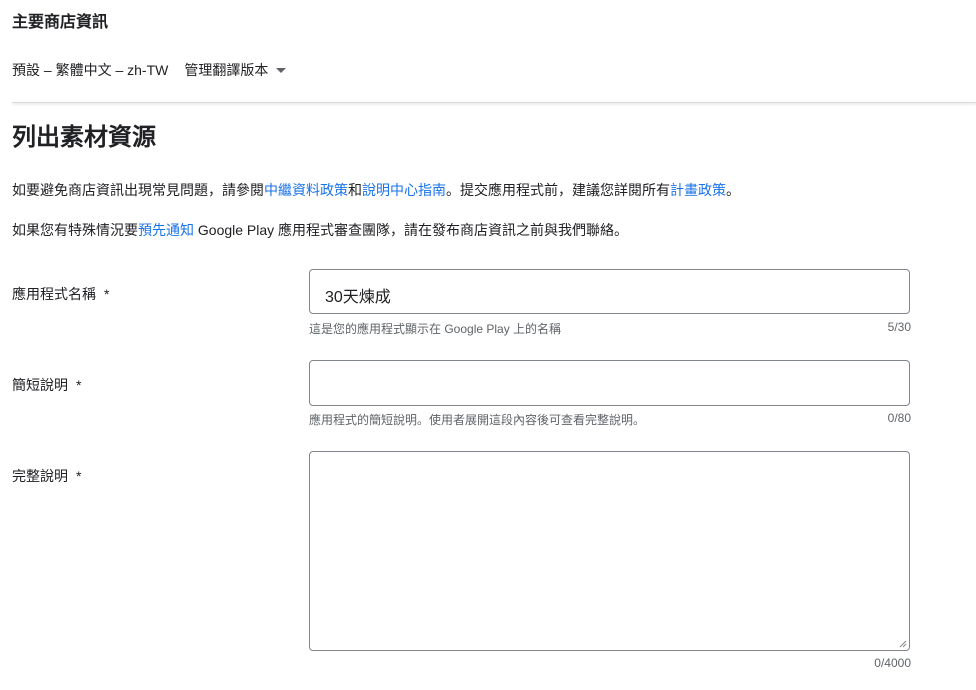  I want to click on manage-translations-label: 管理翻譯版本, so click(226, 70).